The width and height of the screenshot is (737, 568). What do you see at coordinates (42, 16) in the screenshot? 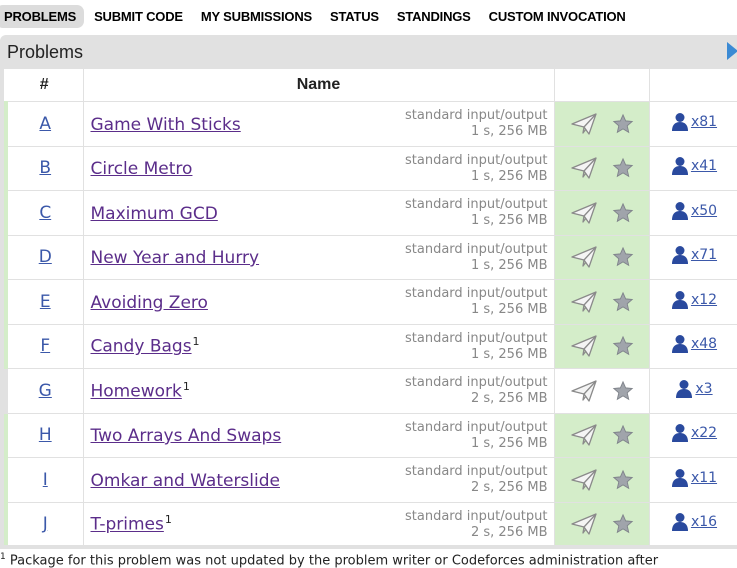
I see `tab-problems: PROBLEMS` at bounding box center [42, 16].